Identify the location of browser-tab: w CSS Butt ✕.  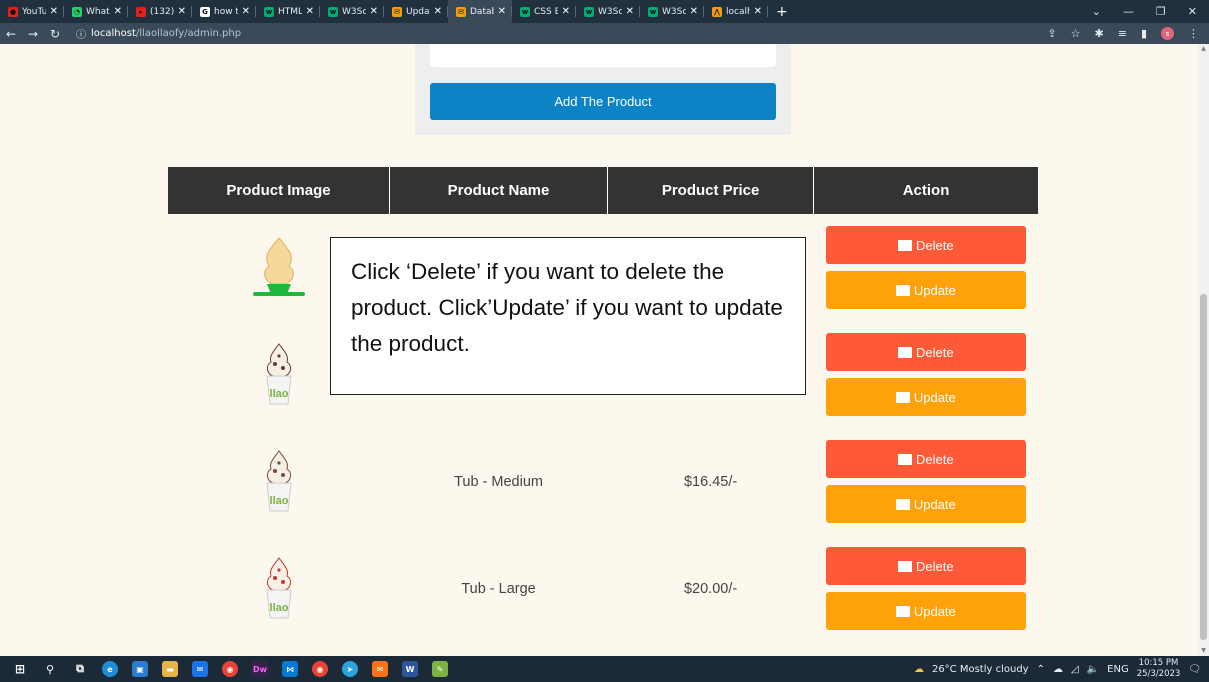
(544, 11).